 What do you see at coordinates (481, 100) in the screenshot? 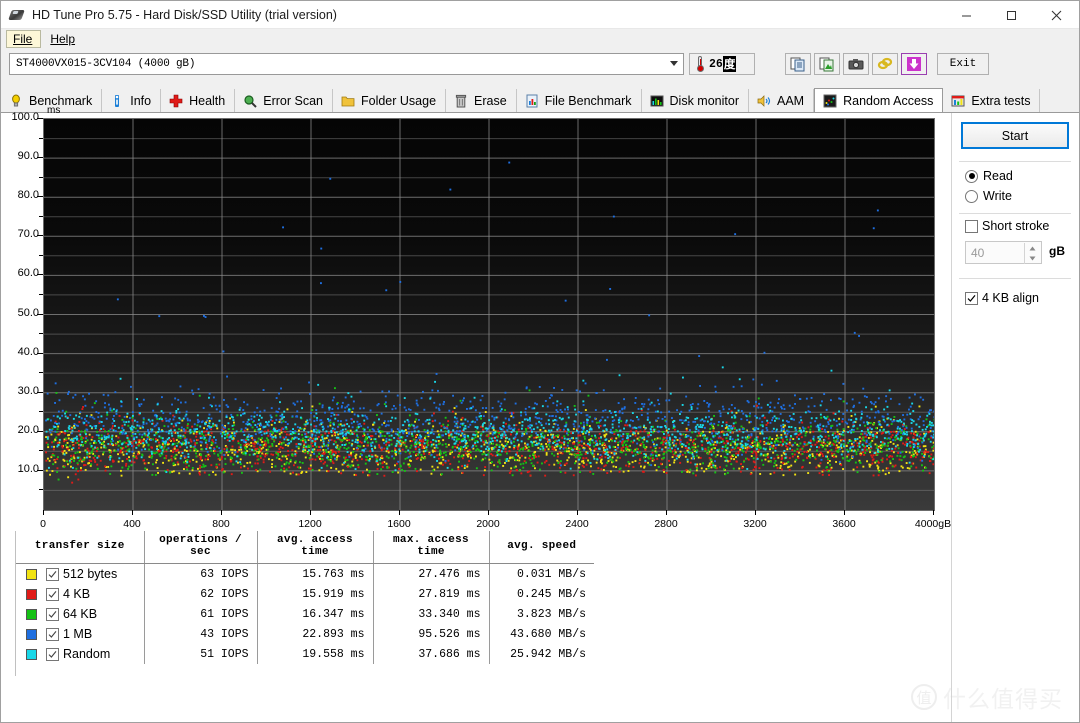
I see `tab-erase: Erase` at bounding box center [481, 100].